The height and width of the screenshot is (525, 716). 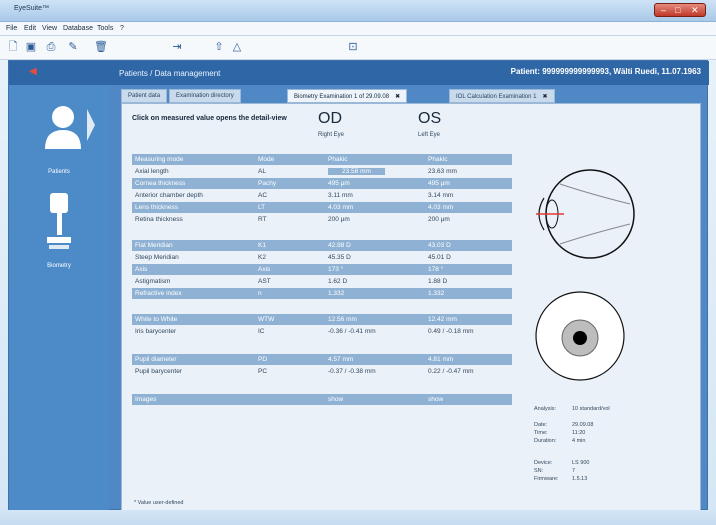 I want to click on table-row: Lens thickness LT 4.03 mm 4.03 mm, so click(x=322, y=207).